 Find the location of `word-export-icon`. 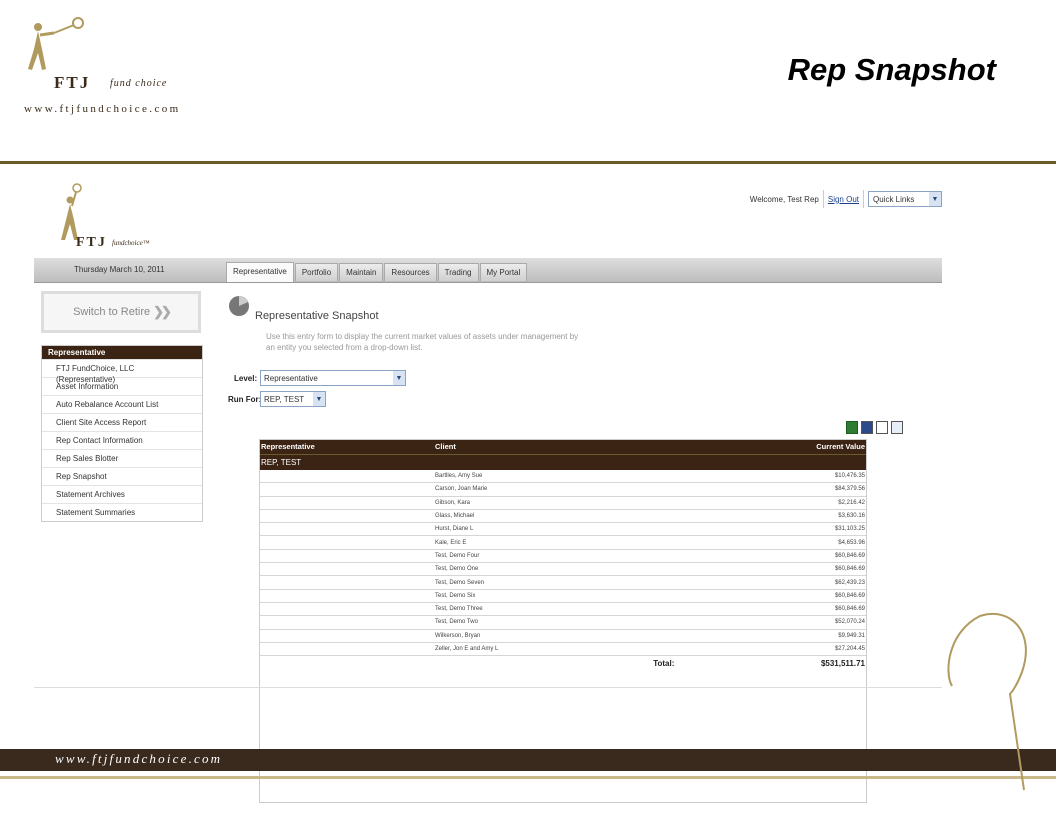

word-export-icon is located at coordinates (867, 427).